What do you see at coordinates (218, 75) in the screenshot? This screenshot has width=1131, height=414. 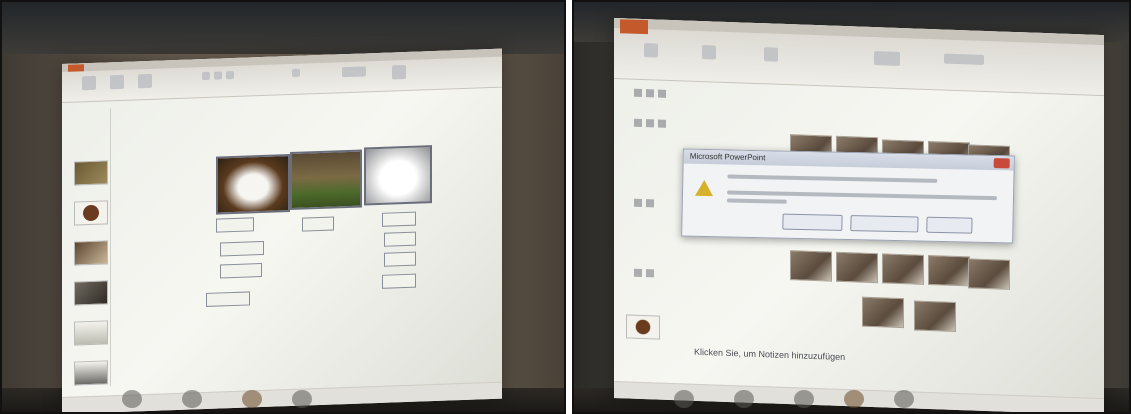 I see `italic-icon` at bounding box center [218, 75].